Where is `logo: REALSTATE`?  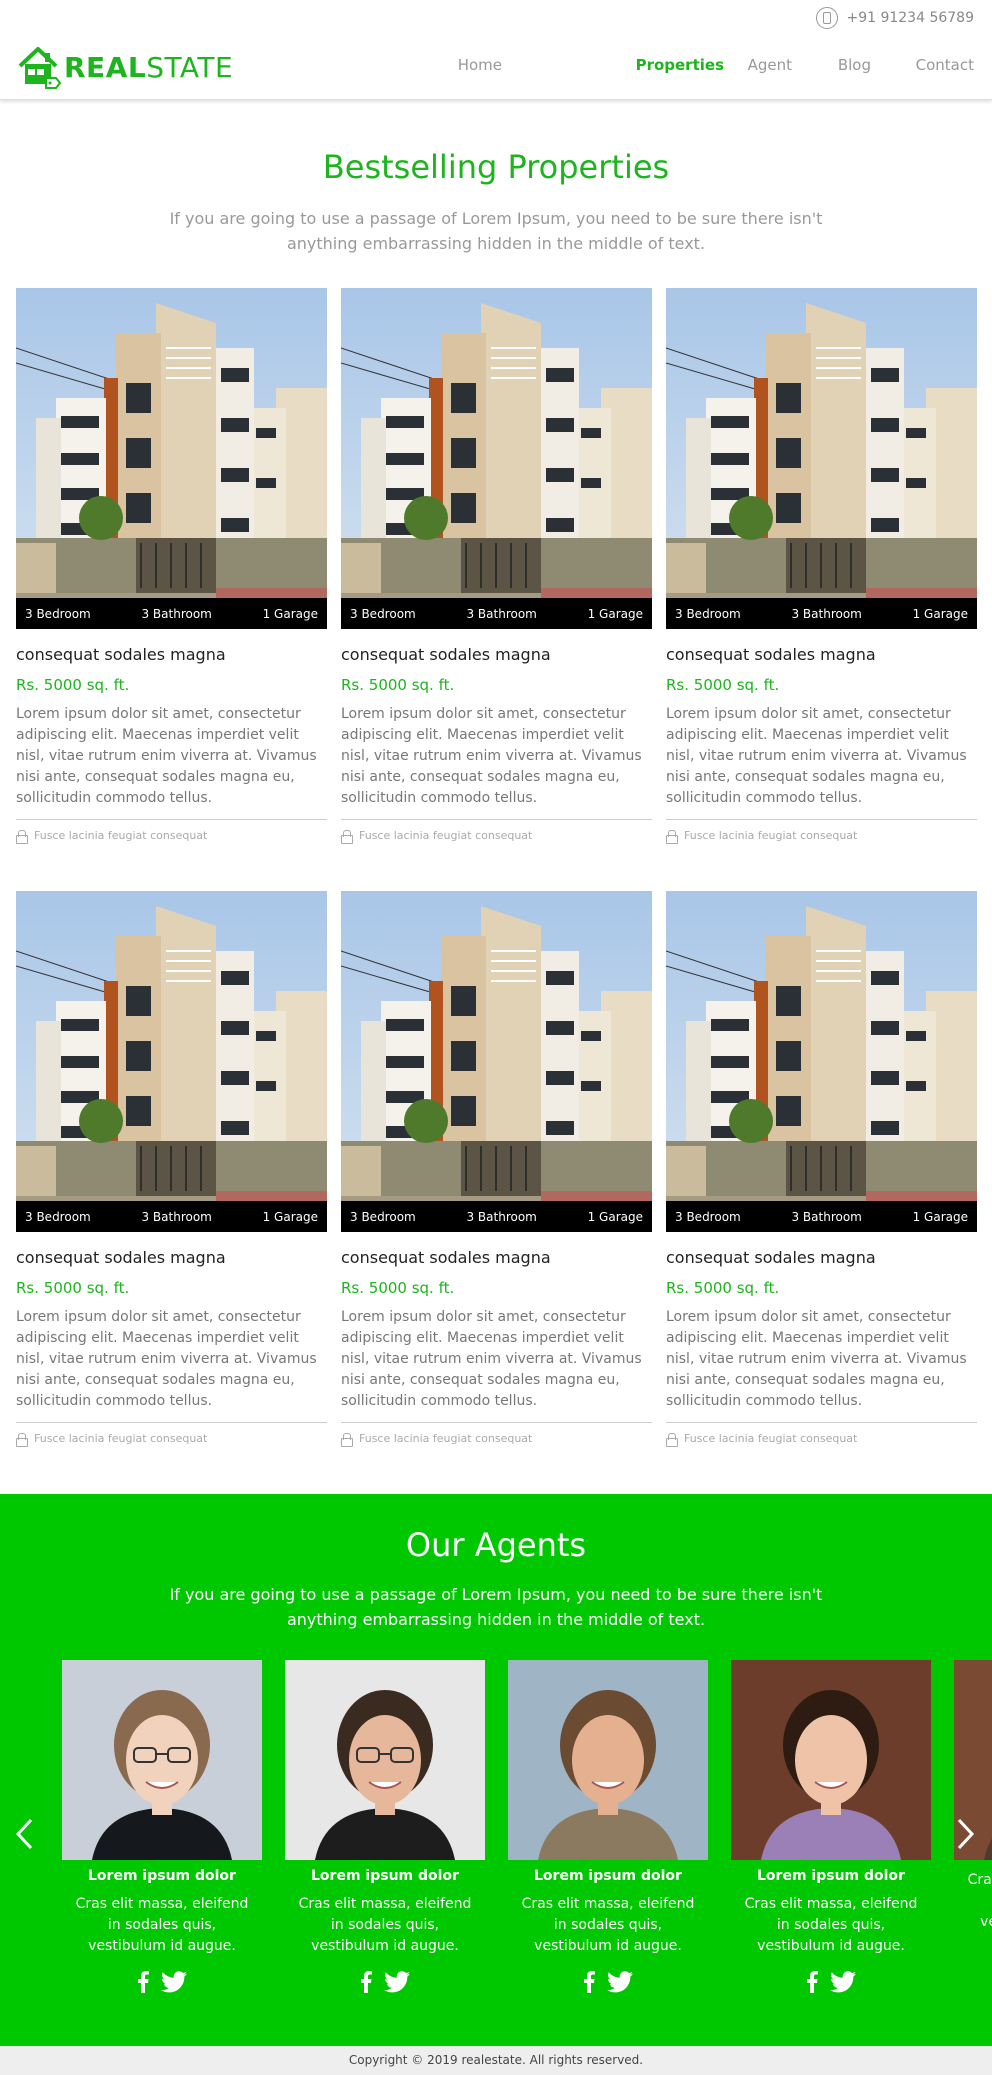 logo: REALSTATE is located at coordinates (124, 67).